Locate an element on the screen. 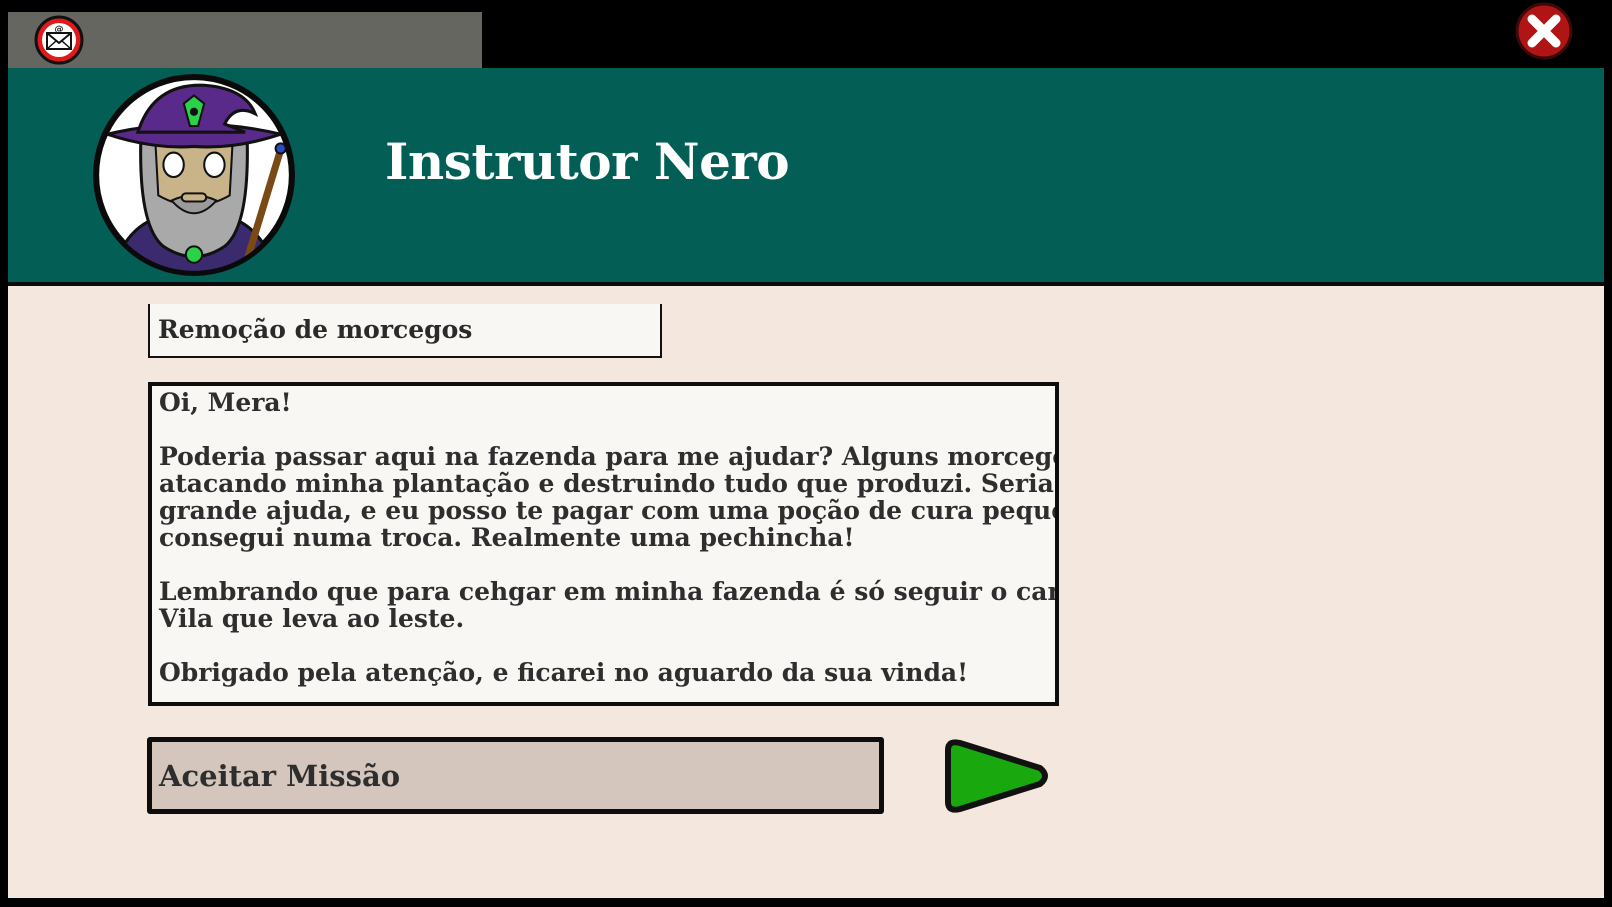  accept-mission-button: Aceitar Missão is located at coordinates (515, 775).